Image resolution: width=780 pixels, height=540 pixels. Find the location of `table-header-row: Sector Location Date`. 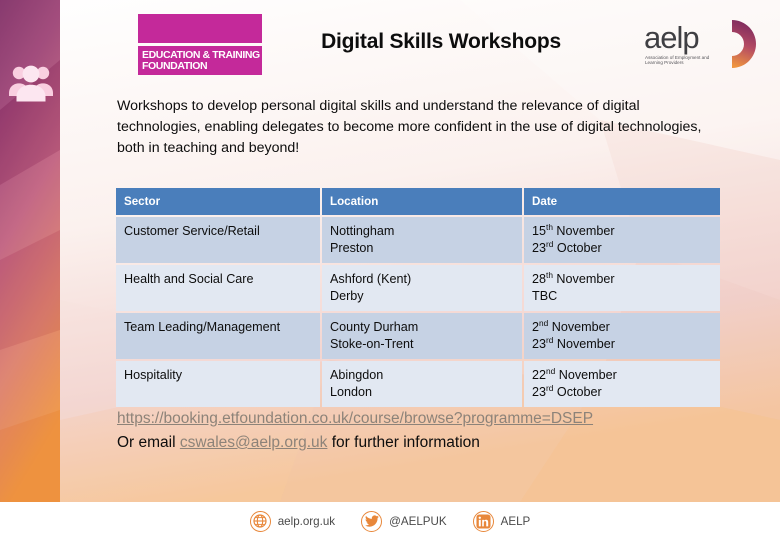

table-header-row: Sector Location Date is located at coordinates (418, 201).